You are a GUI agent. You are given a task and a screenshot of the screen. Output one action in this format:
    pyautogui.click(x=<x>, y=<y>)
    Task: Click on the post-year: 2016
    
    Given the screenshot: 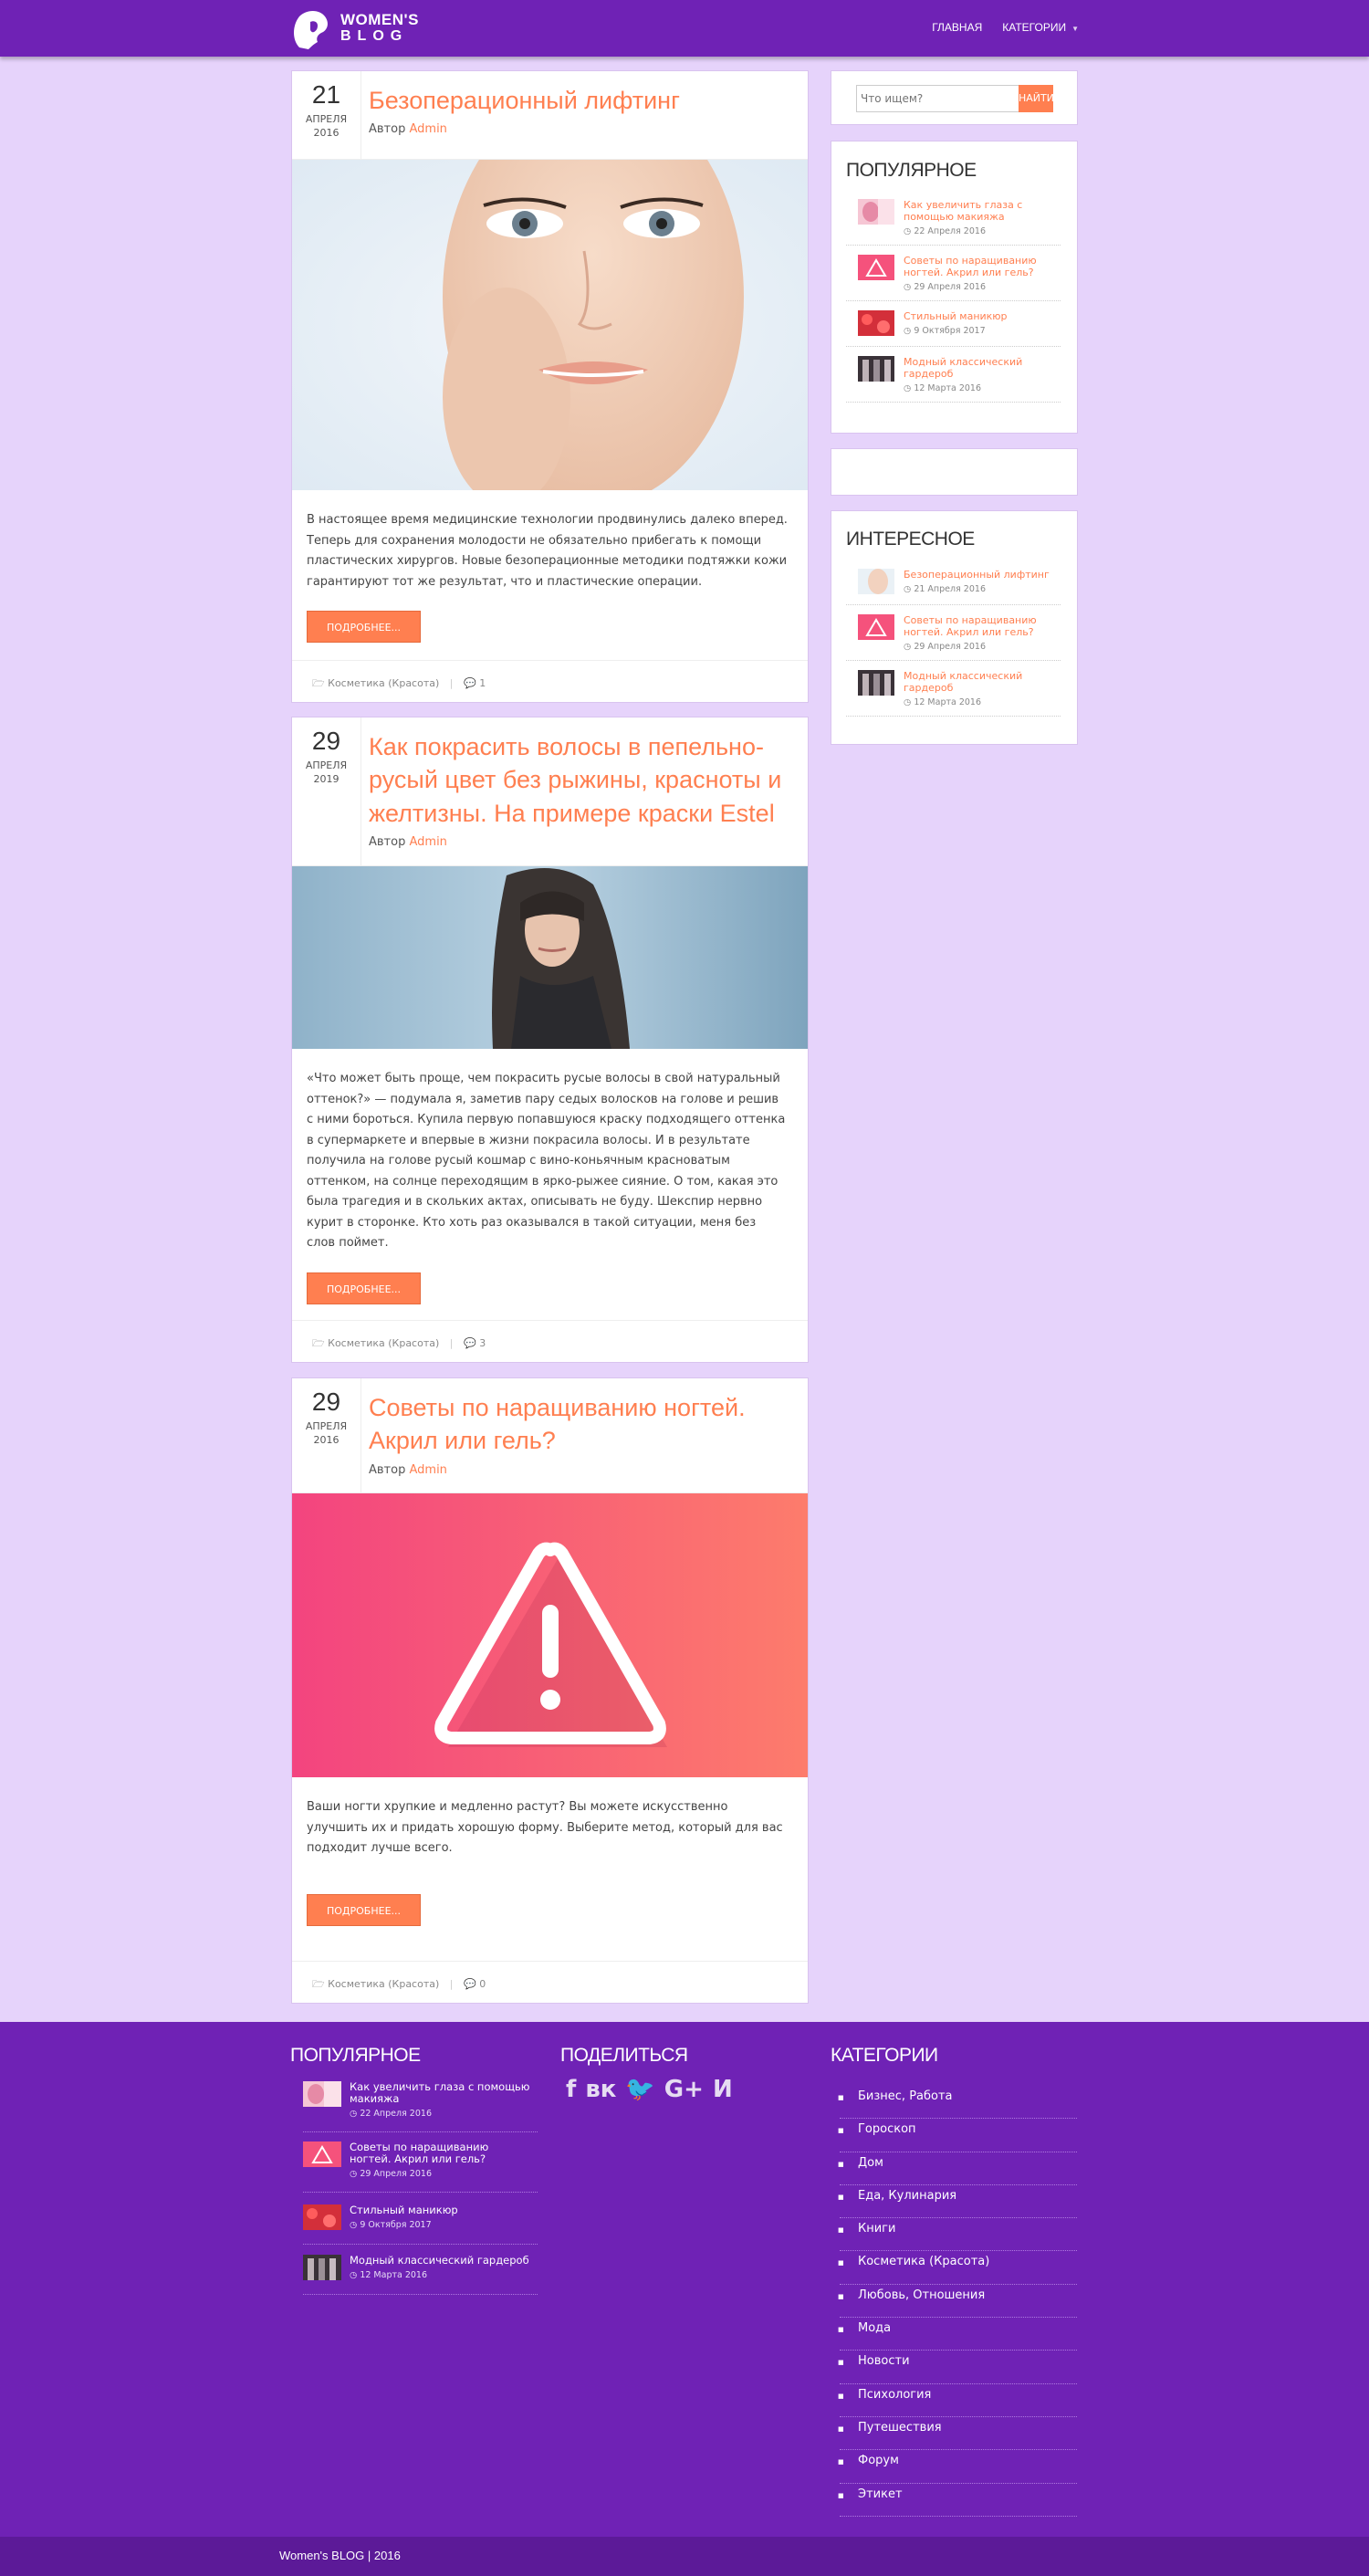 What is the action you would take?
    pyautogui.click(x=326, y=133)
    